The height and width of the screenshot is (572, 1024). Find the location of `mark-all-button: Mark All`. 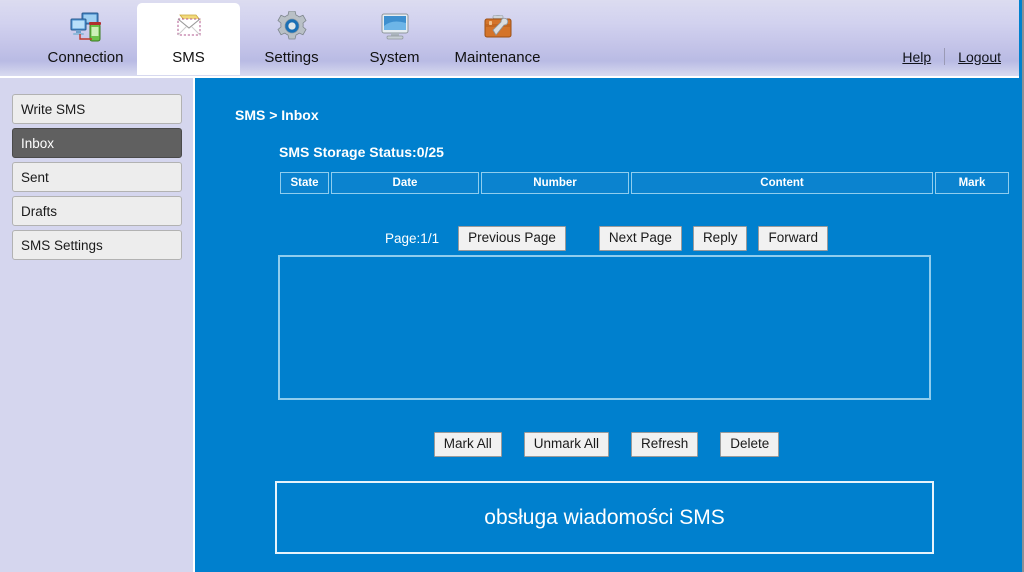

mark-all-button: Mark All is located at coordinates (467, 444).